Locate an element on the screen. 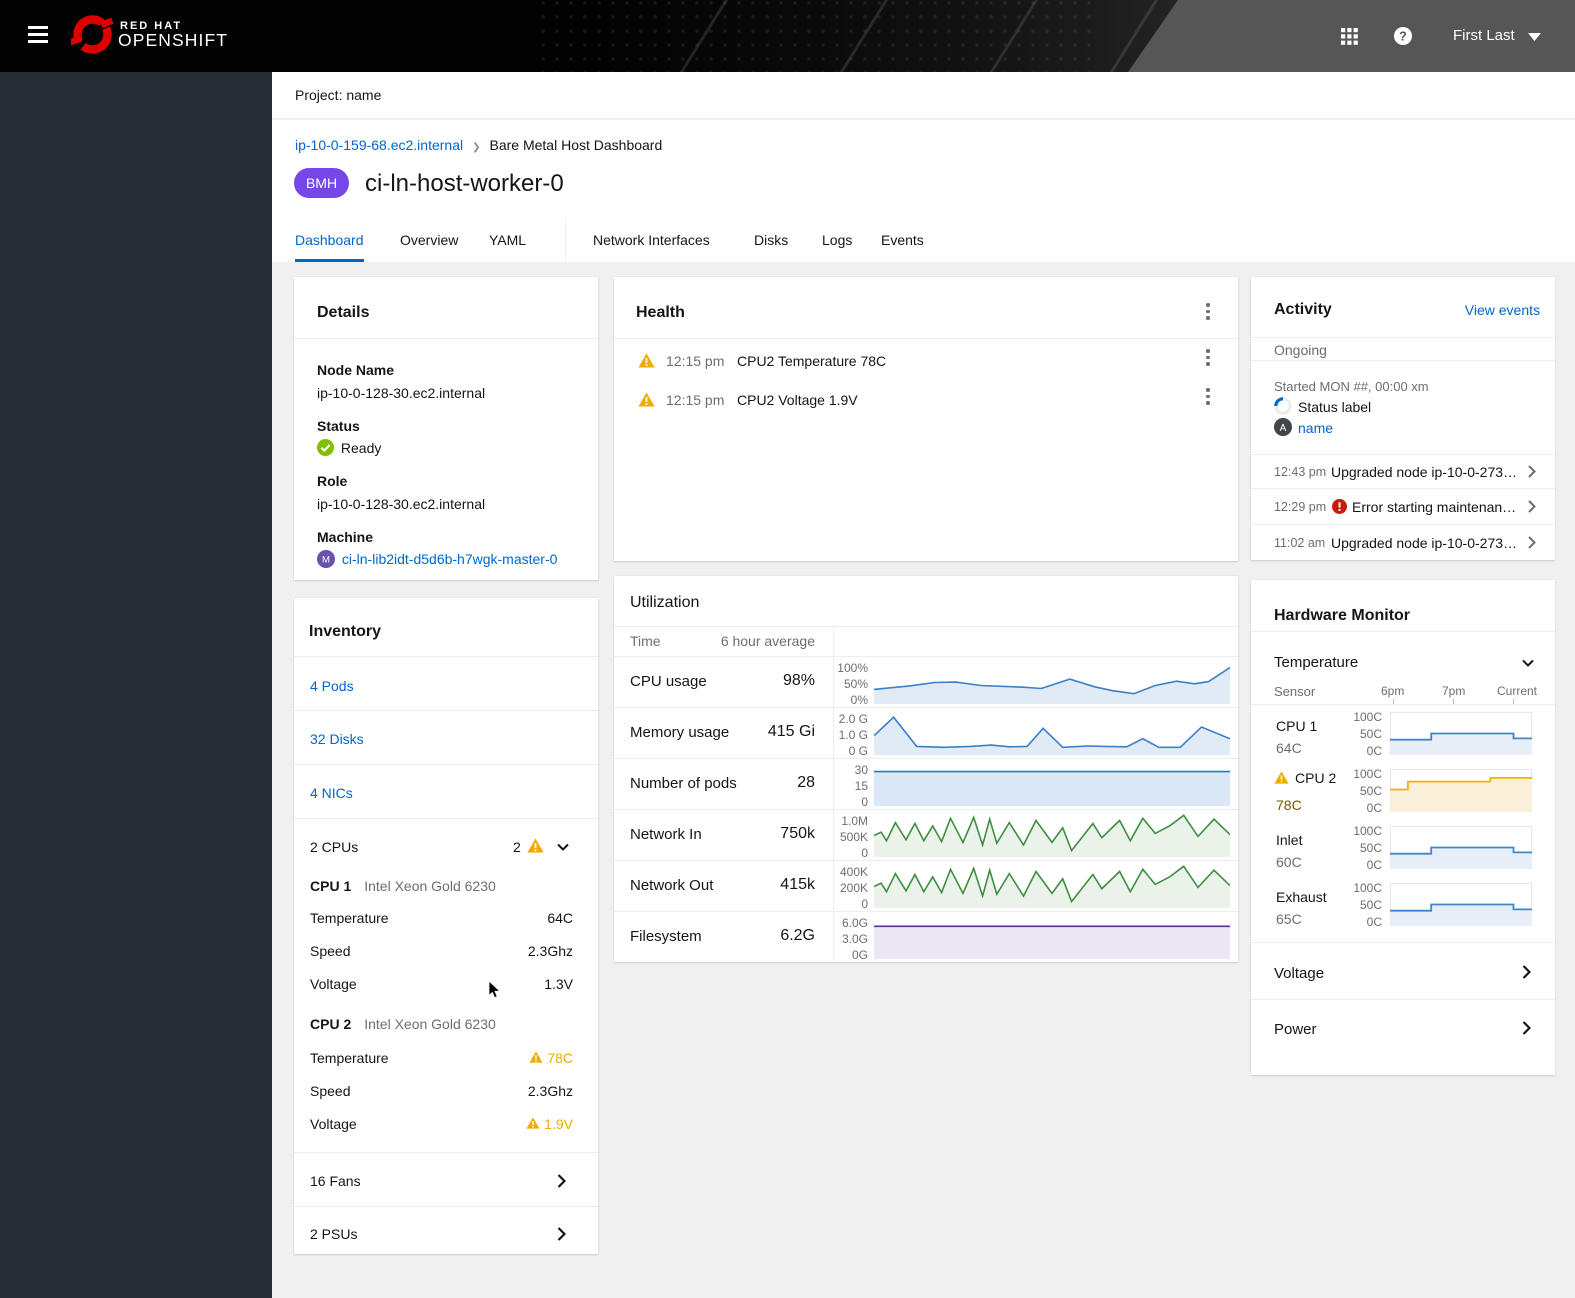  svg-text: M is located at coordinates (326, 560).